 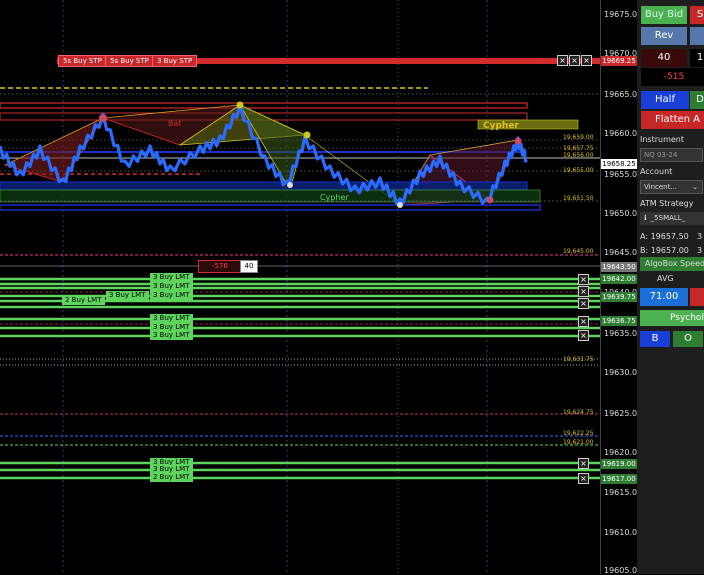 What do you see at coordinates (672, 318) in the screenshot?
I see `psychology-button: Psycholo` at bounding box center [672, 318].